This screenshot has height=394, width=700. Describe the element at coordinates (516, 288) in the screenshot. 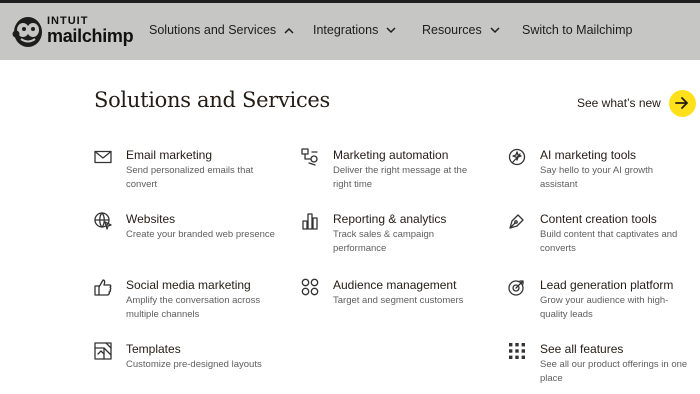

I see `lead-generation-icon` at that location.